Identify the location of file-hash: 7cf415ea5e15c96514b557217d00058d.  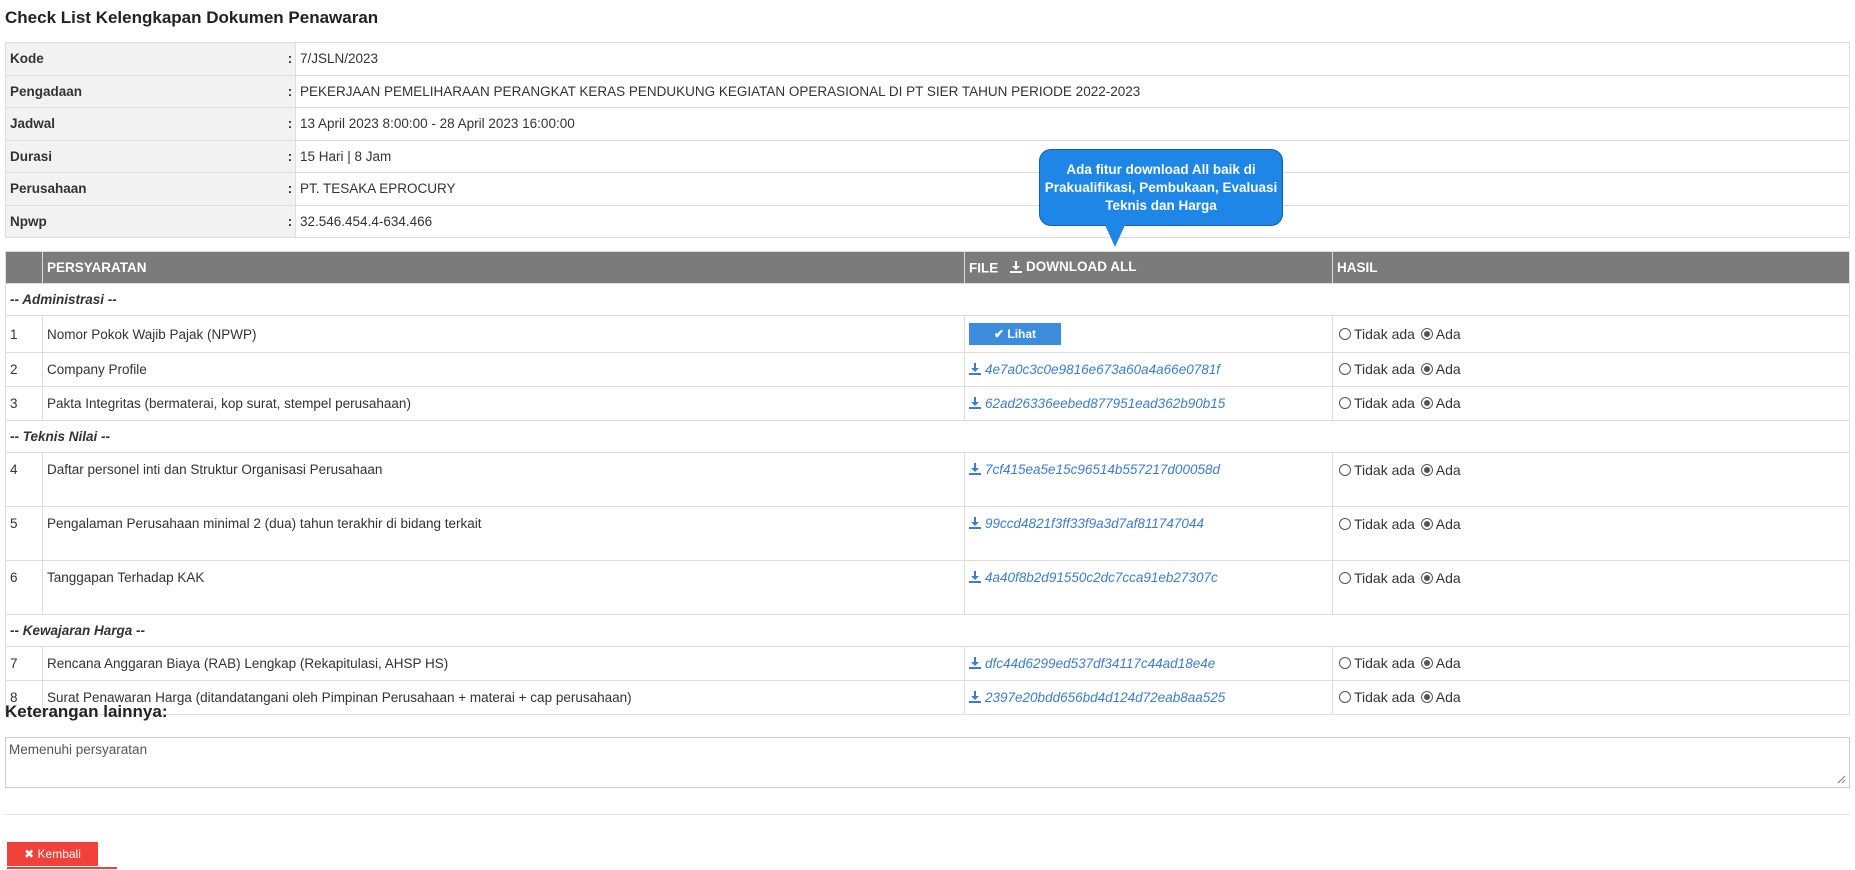
(1102, 469).